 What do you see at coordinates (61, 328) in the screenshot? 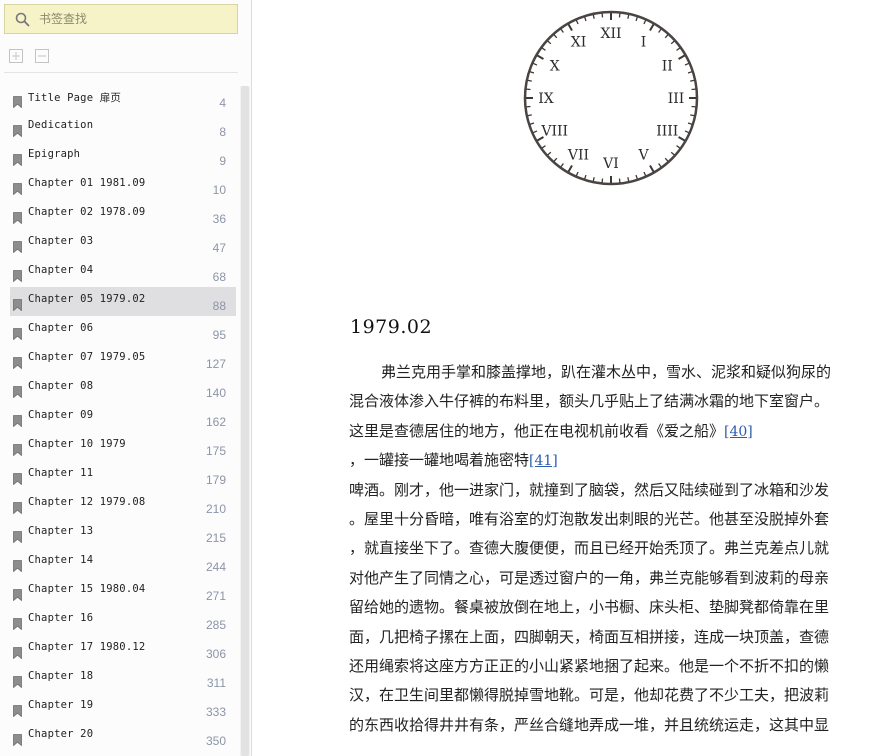
I see `toc-item-label: Chapter 06` at bounding box center [61, 328].